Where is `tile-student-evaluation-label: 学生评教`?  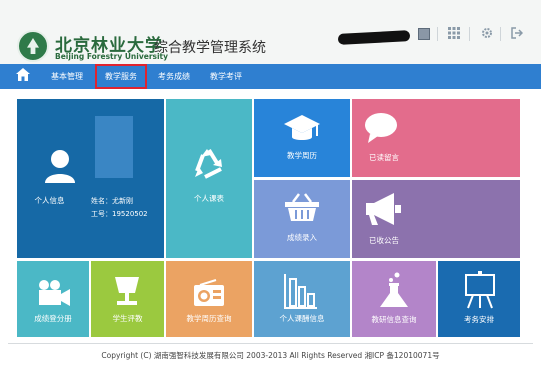 tile-student-evaluation-label: 学生评教 is located at coordinates (127, 318).